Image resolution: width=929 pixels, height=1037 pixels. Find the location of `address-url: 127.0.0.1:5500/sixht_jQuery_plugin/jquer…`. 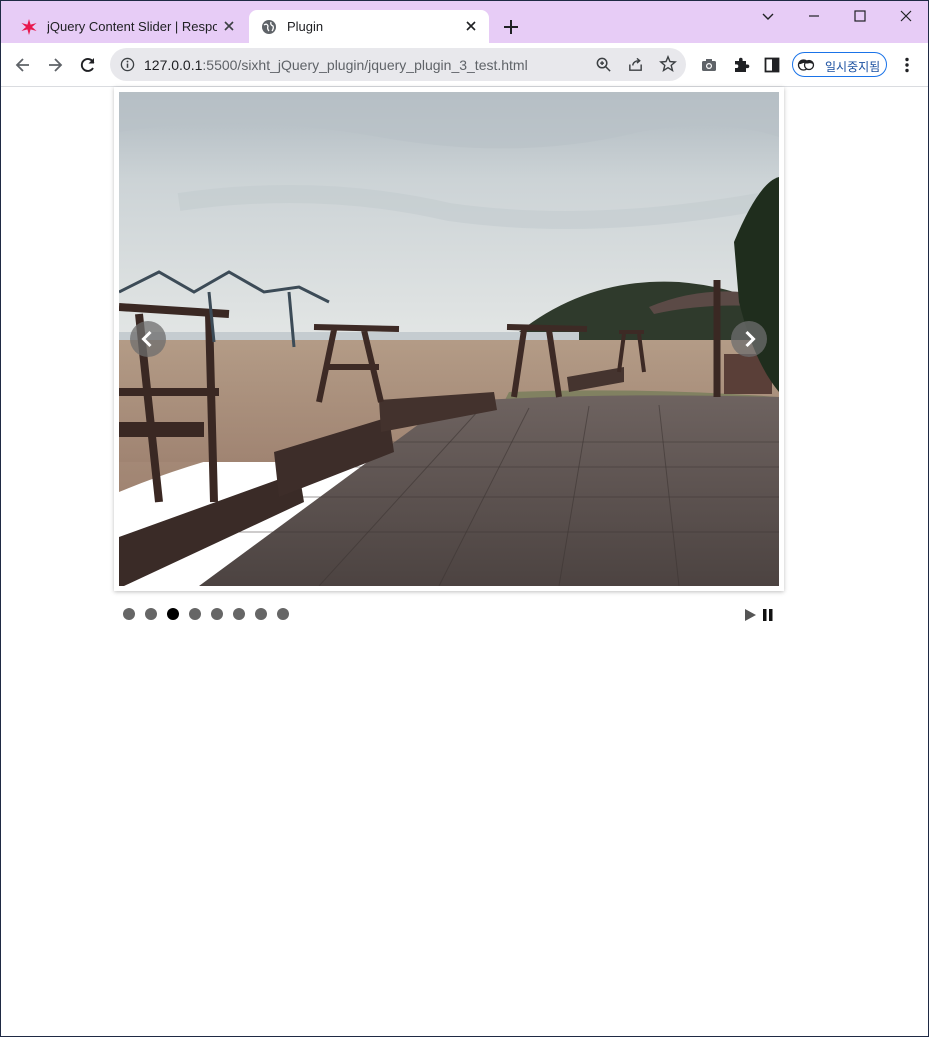

address-url: 127.0.0.1:5500/sixht_jQuery_plugin/jquer… is located at coordinates (336, 65).